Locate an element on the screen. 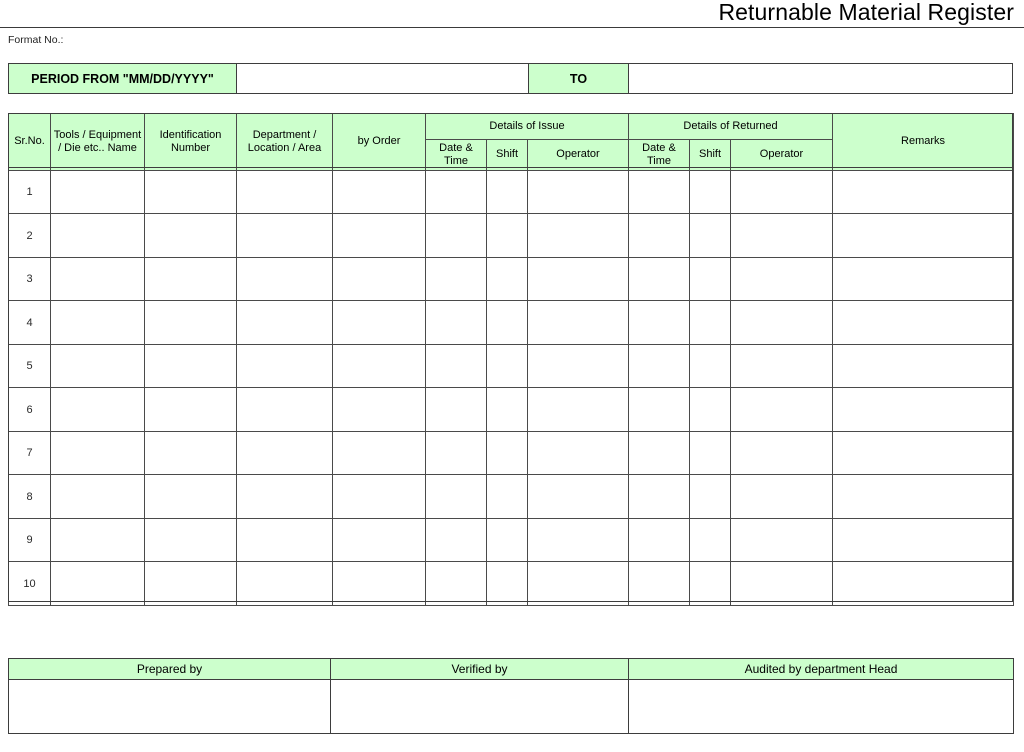  period-to-input is located at coordinates (820, 78).